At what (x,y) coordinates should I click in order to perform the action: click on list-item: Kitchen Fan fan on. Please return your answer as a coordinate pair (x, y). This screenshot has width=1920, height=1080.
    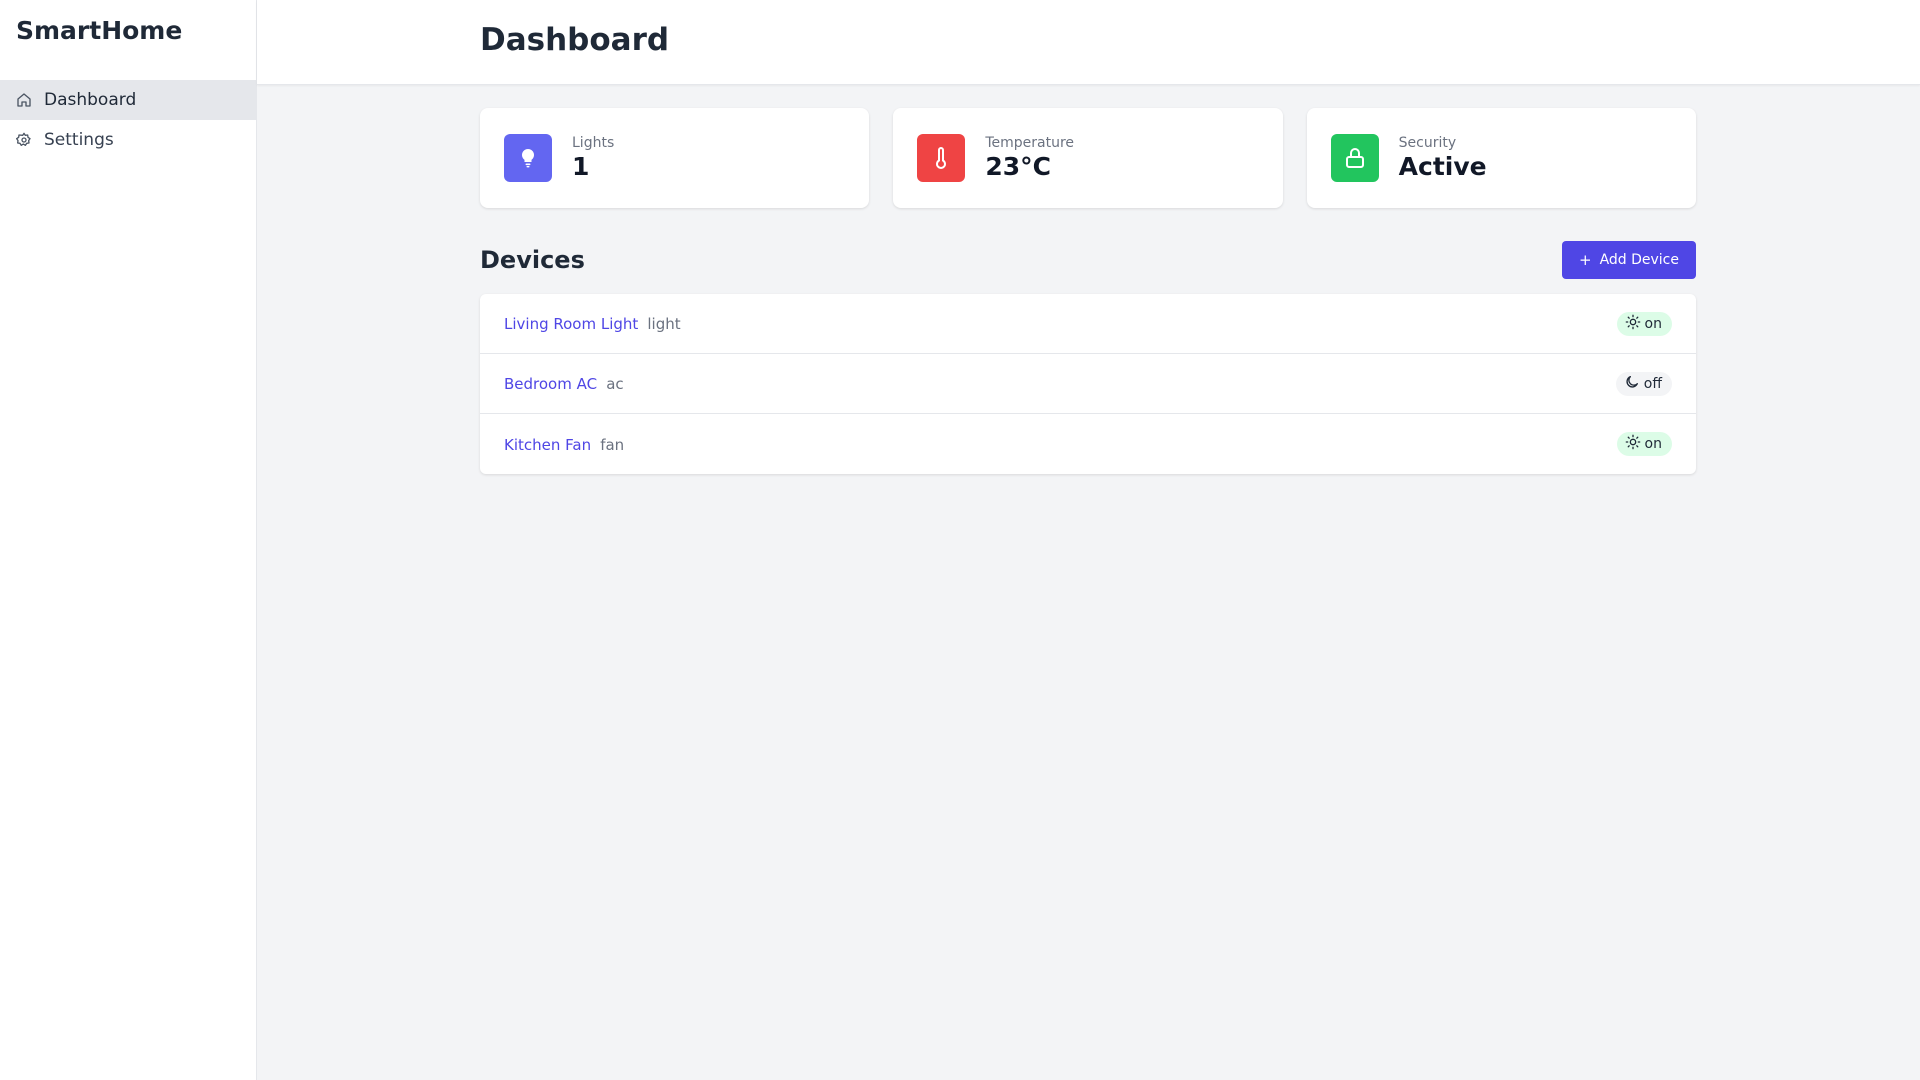
    Looking at the image, I should click on (1088, 444).